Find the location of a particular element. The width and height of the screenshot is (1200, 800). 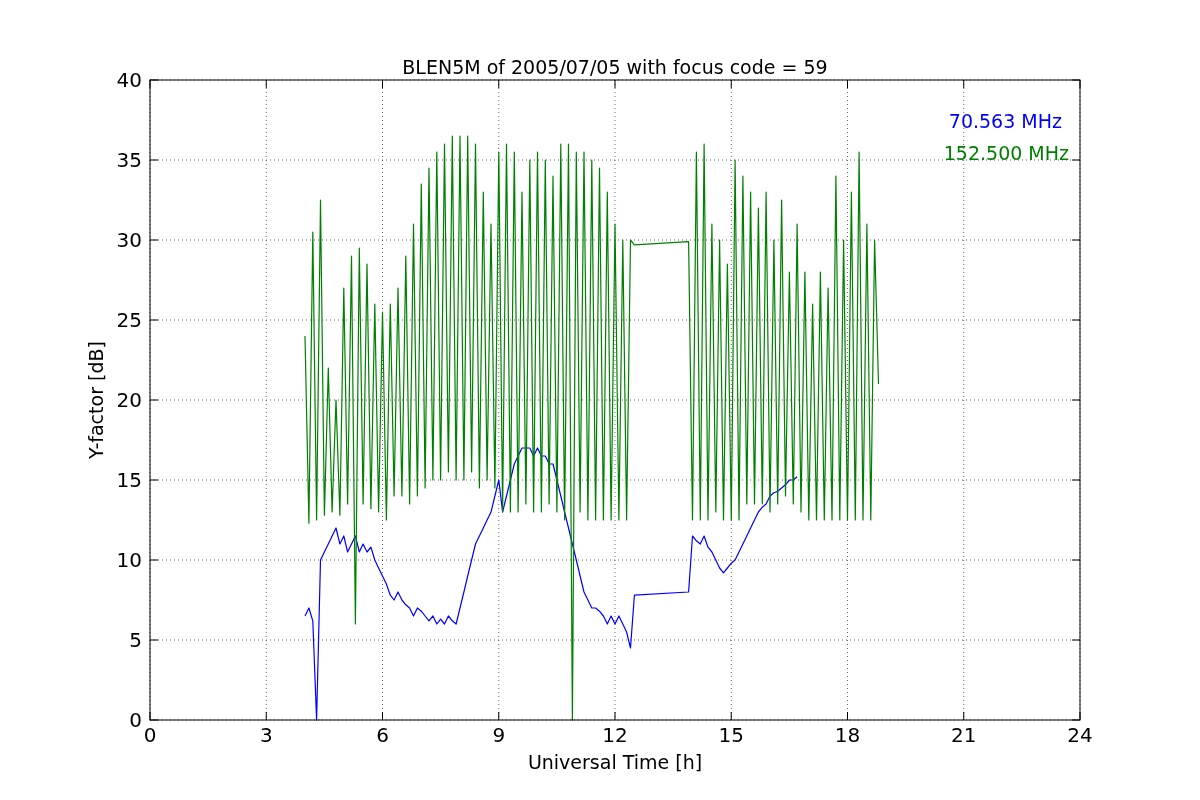

x-tick-label: 3 is located at coordinates (266, 735).